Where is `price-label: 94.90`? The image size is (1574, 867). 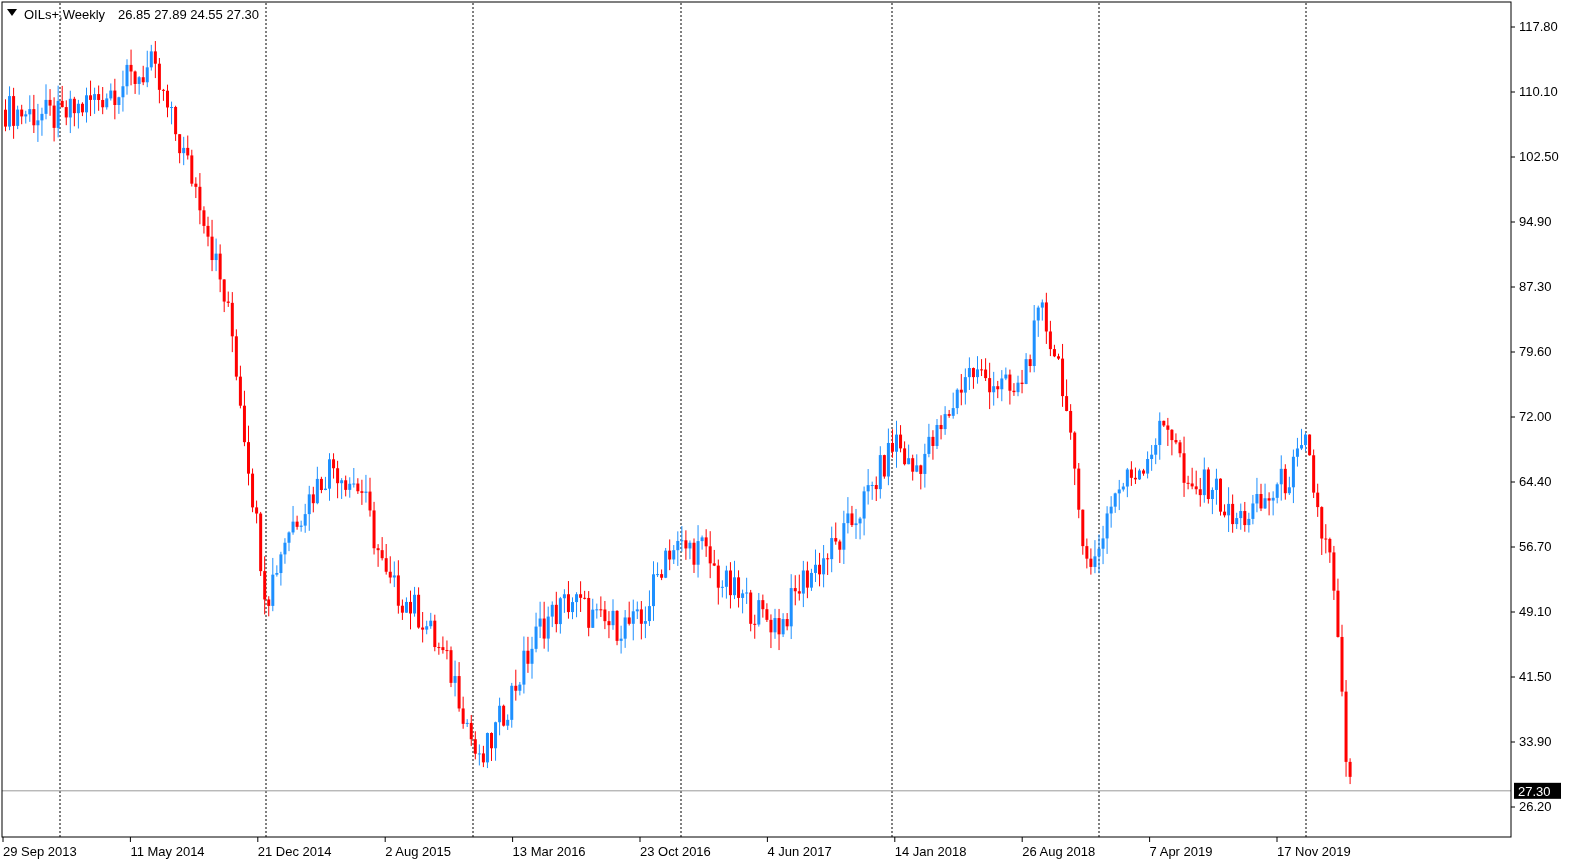 price-label: 94.90 is located at coordinates (1535, 221).